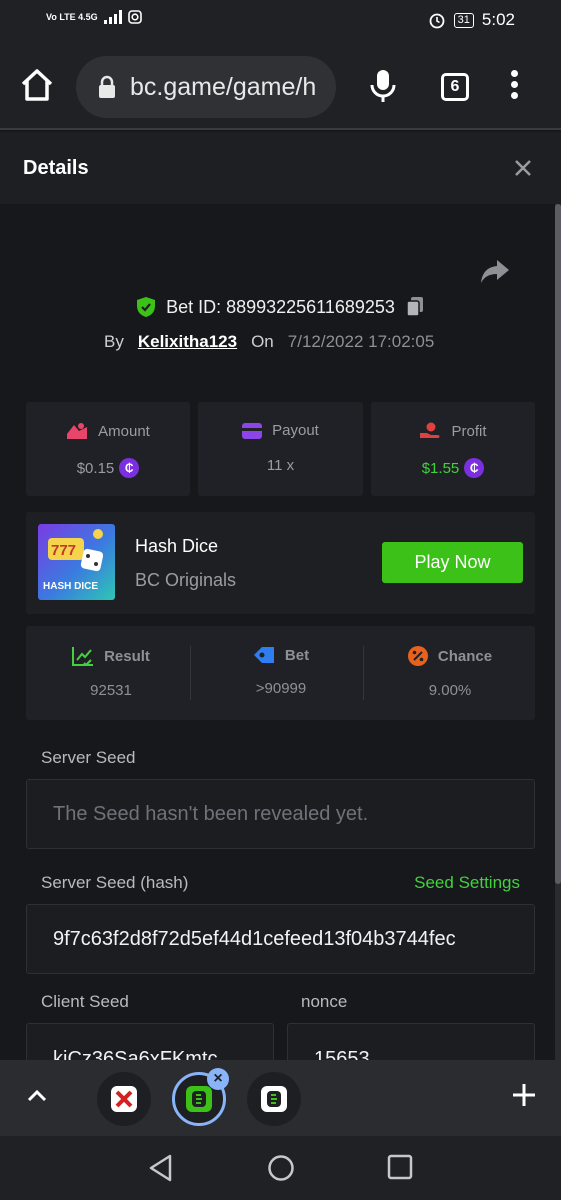 The image size is (561, 1200). I want to click on on-label: On, so click(262, 341).